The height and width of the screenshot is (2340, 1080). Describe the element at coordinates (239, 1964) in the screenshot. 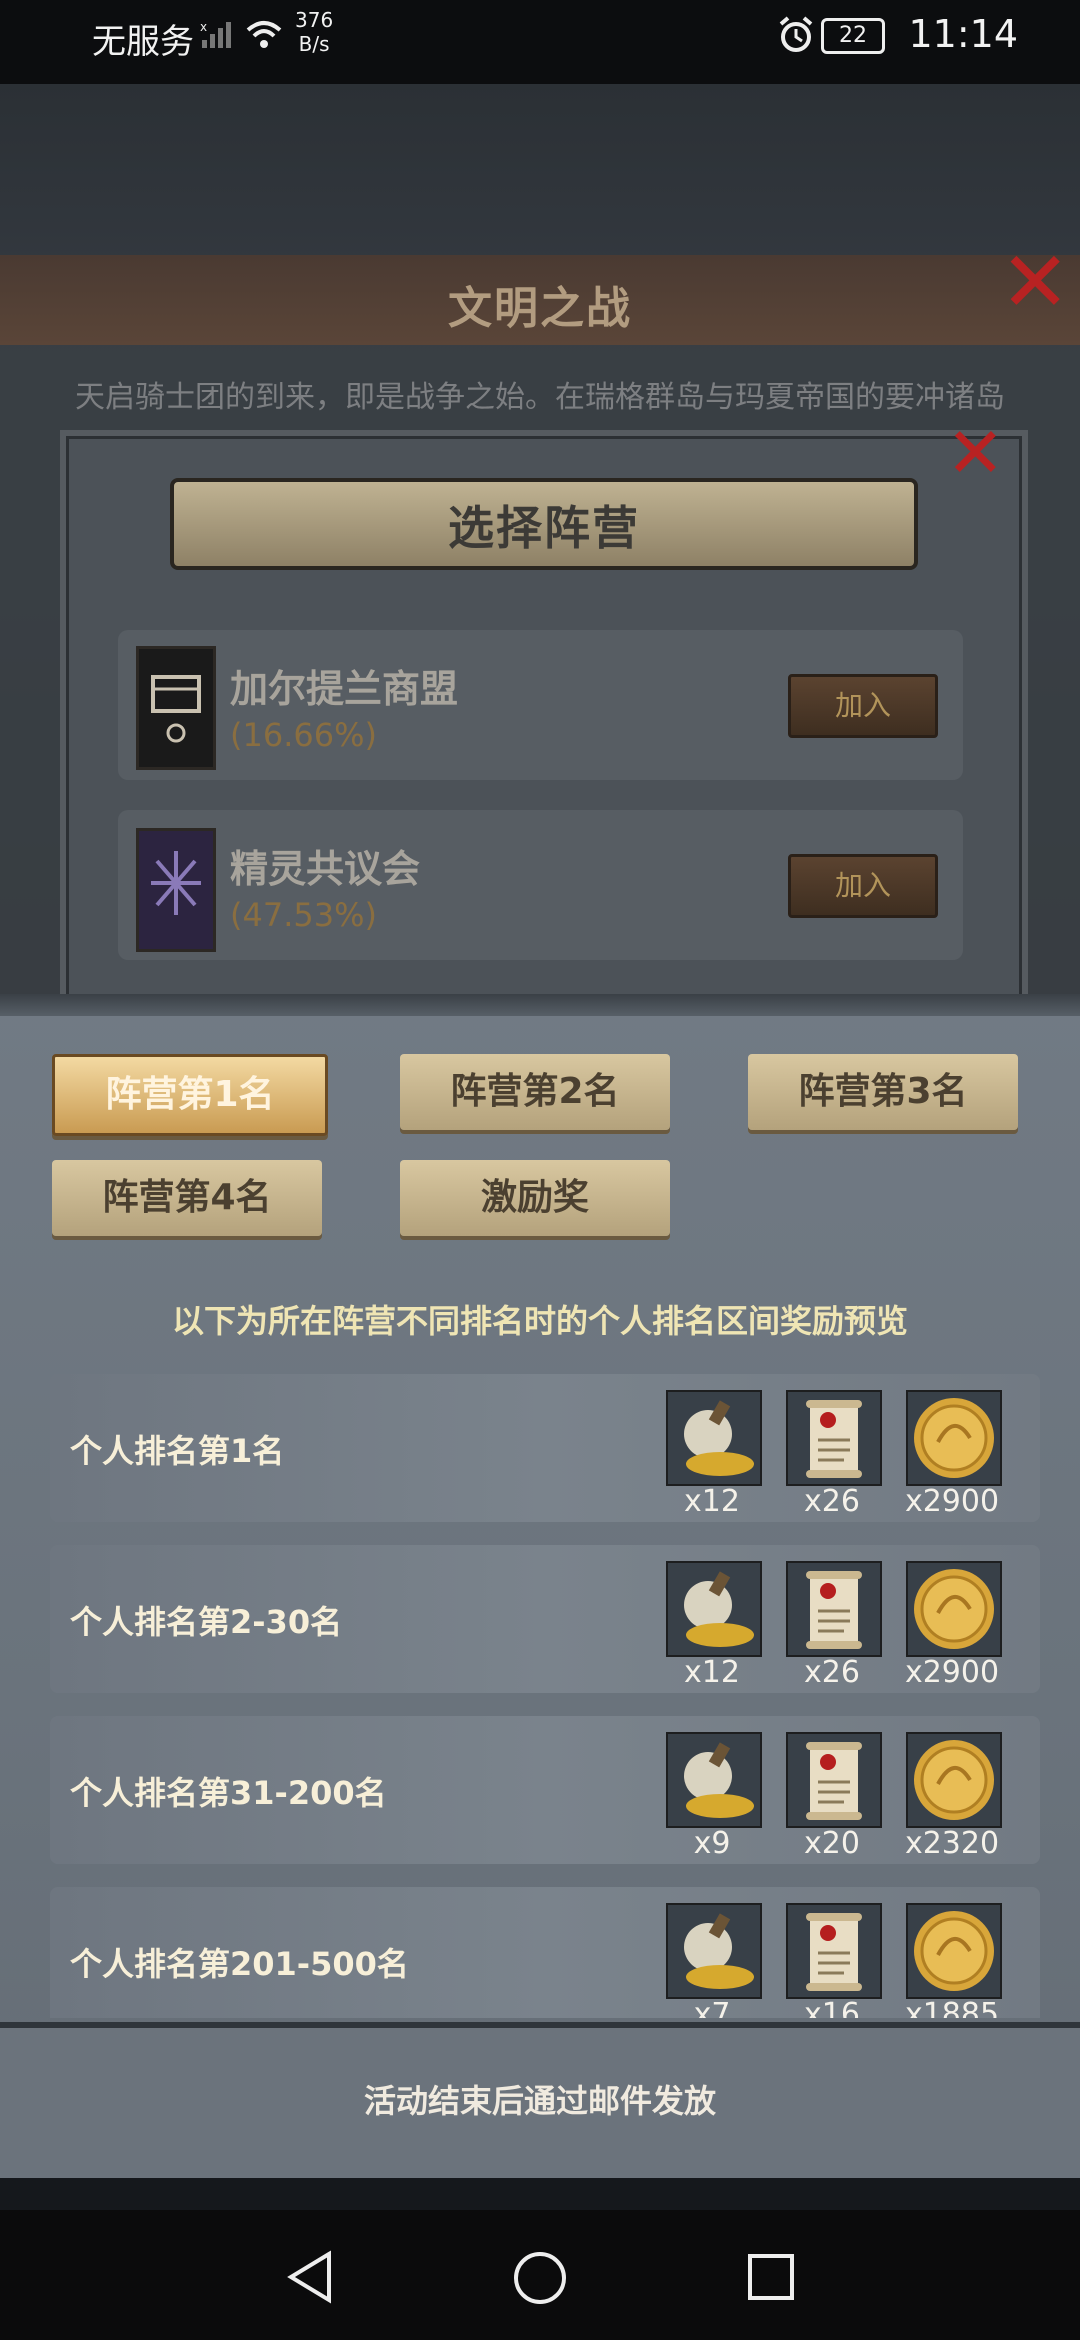

I see `rank-label: 个人排名第201-500名` at that location.